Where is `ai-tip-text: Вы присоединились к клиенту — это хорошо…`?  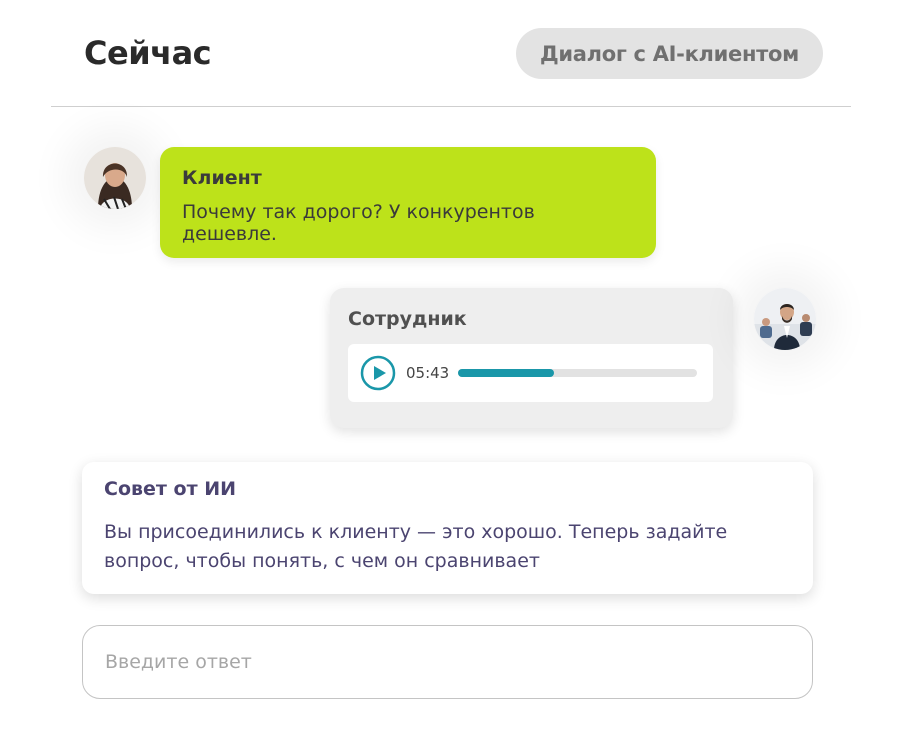
ai-tip-text: Вы присоединились к клиенту — это хорошо… is located at coordinates (416, 546).